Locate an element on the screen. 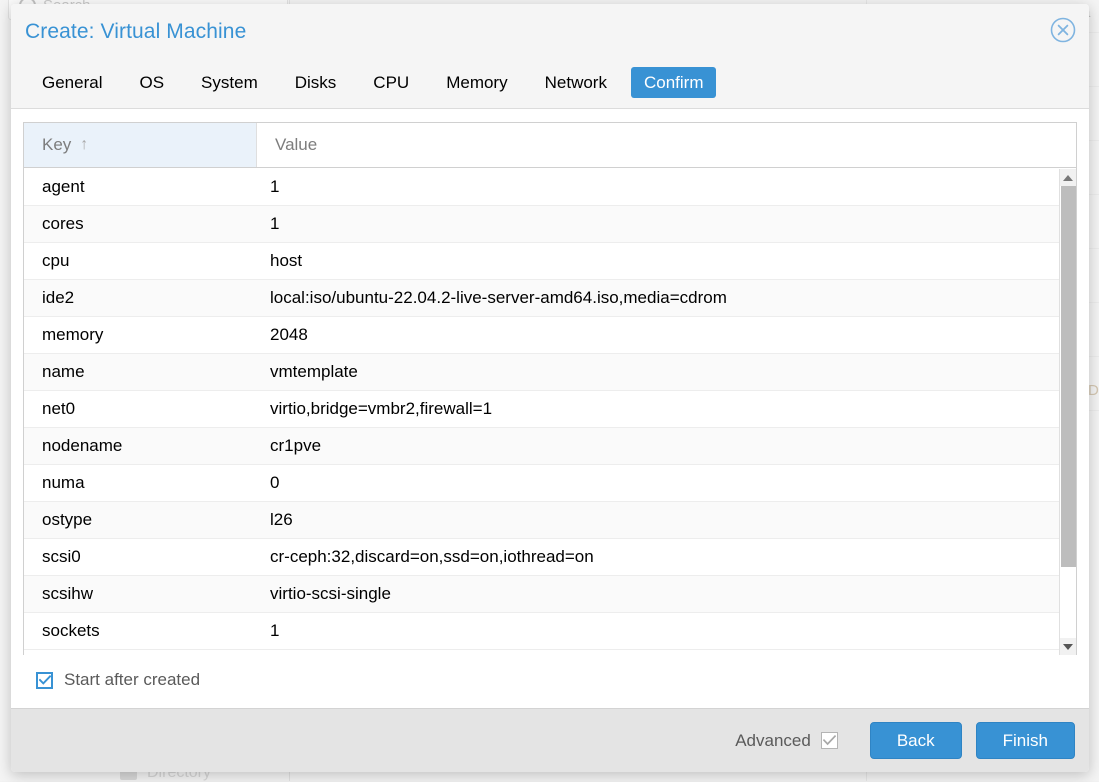 The width and height of the screenshot is (1099, 782). tab-general: General is located at coordinates (72, 82).